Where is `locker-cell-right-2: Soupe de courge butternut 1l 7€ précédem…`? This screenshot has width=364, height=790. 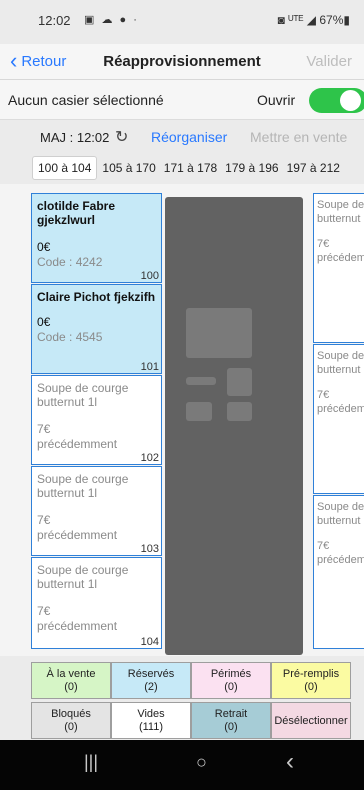 locker-cell-right-2: Soupe de courge butternut 1l 7€ précédem… is located at coordinates (338, 419).